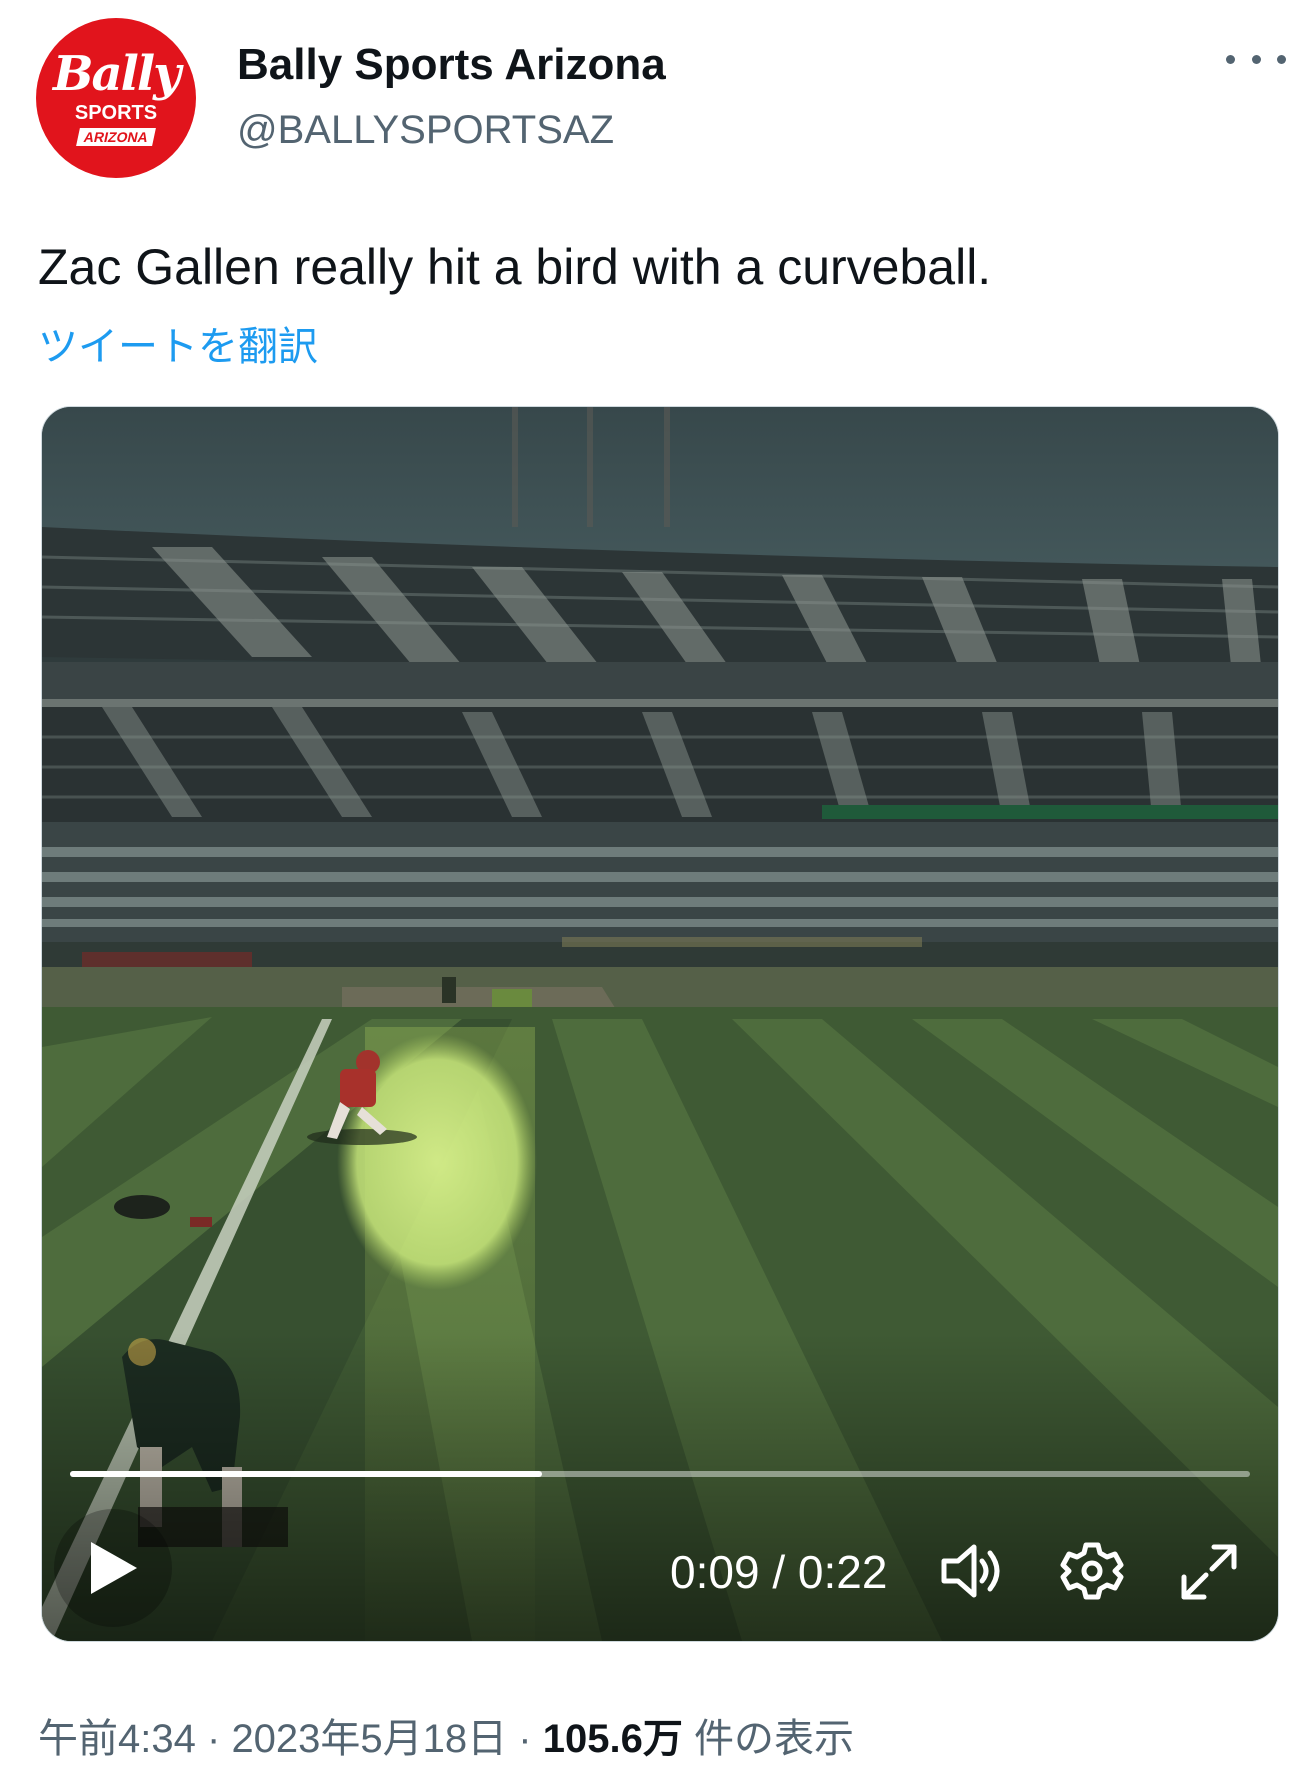 The height and width of the screenshot is (1776, 1300). I want to click on avatar: Bally SPORTS ARIZONA, so click(116, 98).